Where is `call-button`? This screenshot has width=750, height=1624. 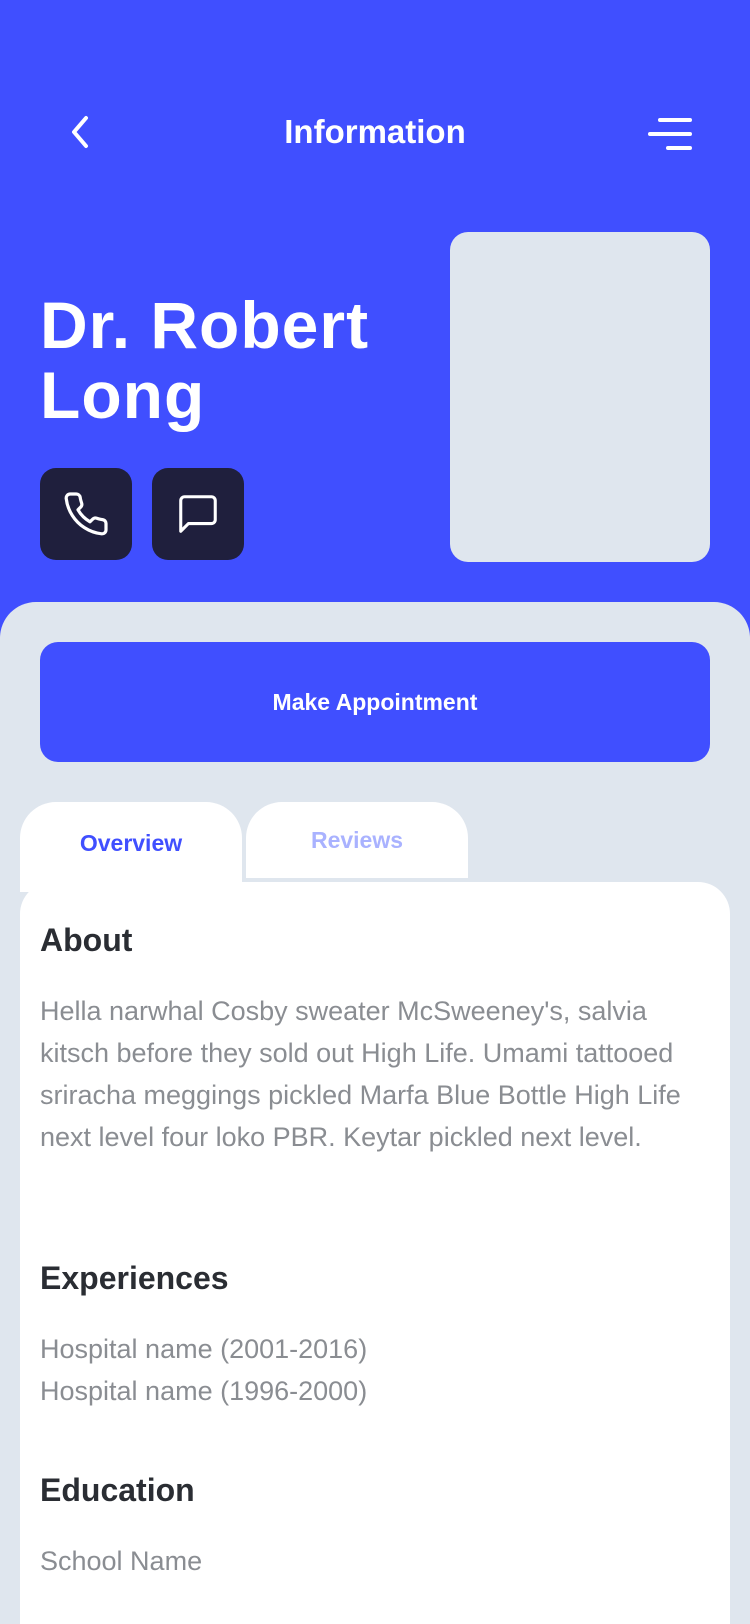
call-button is located at coordinates (86, 514).